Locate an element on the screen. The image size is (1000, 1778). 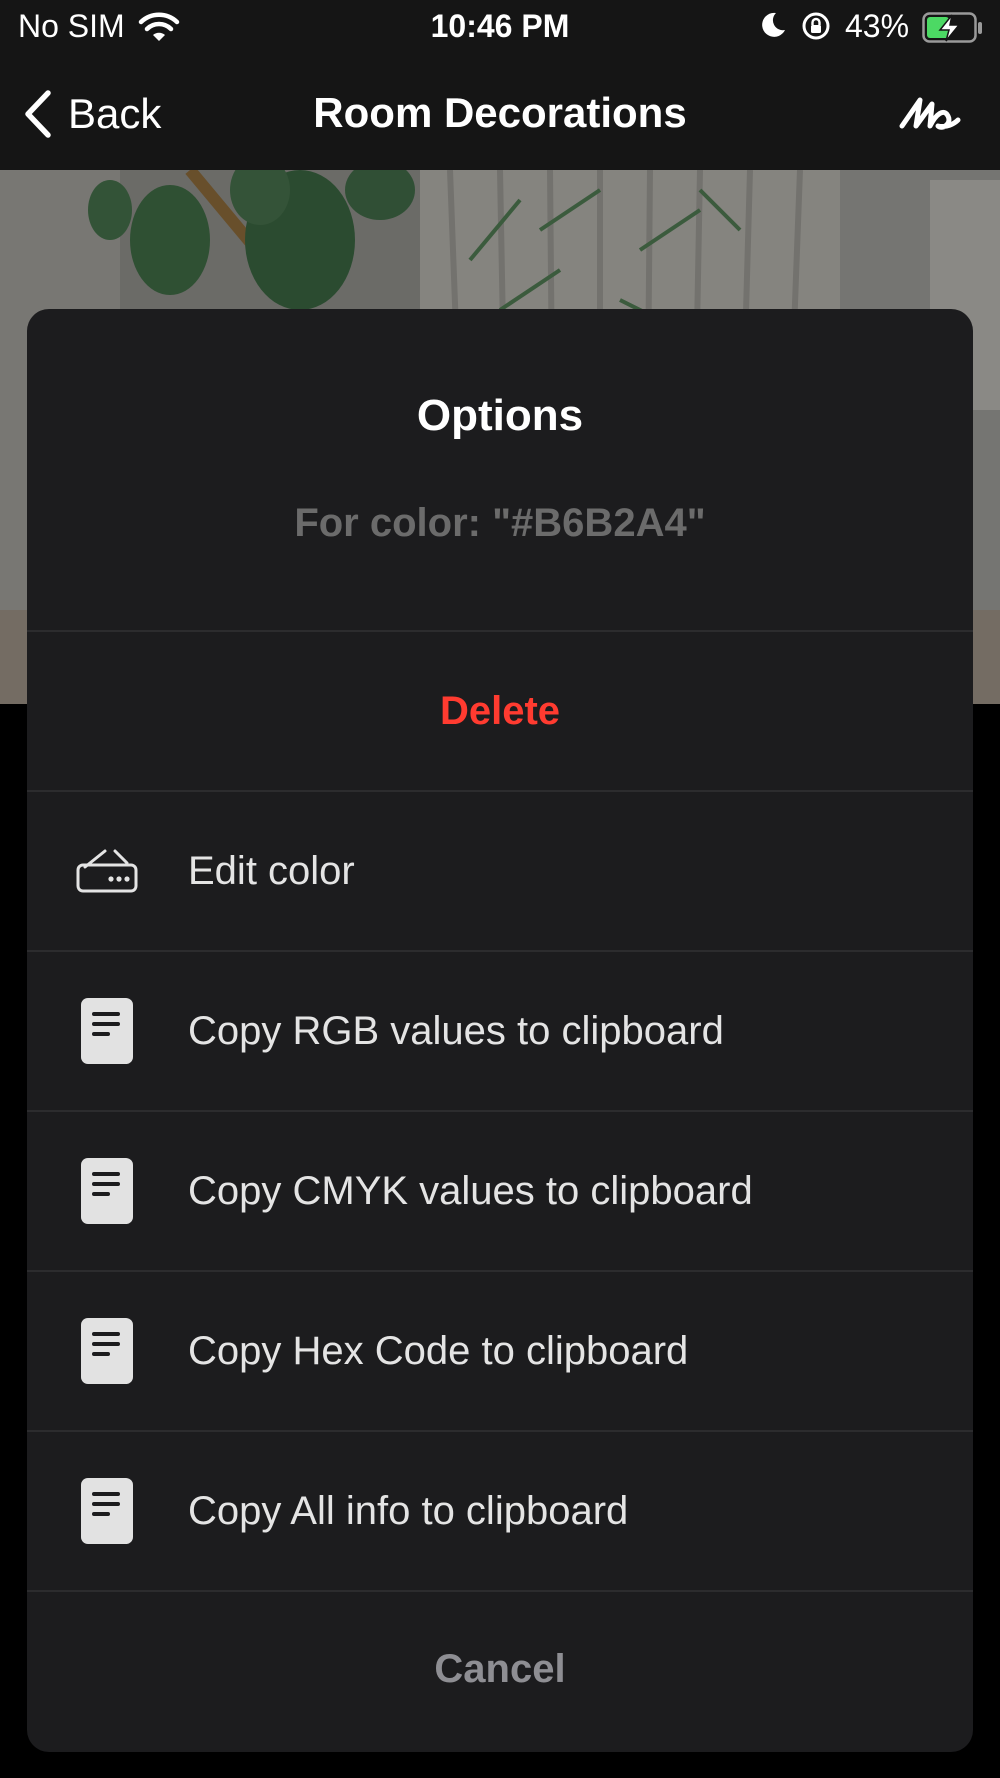
edit-color-label: Edit color is located at coordinates (271, 870).